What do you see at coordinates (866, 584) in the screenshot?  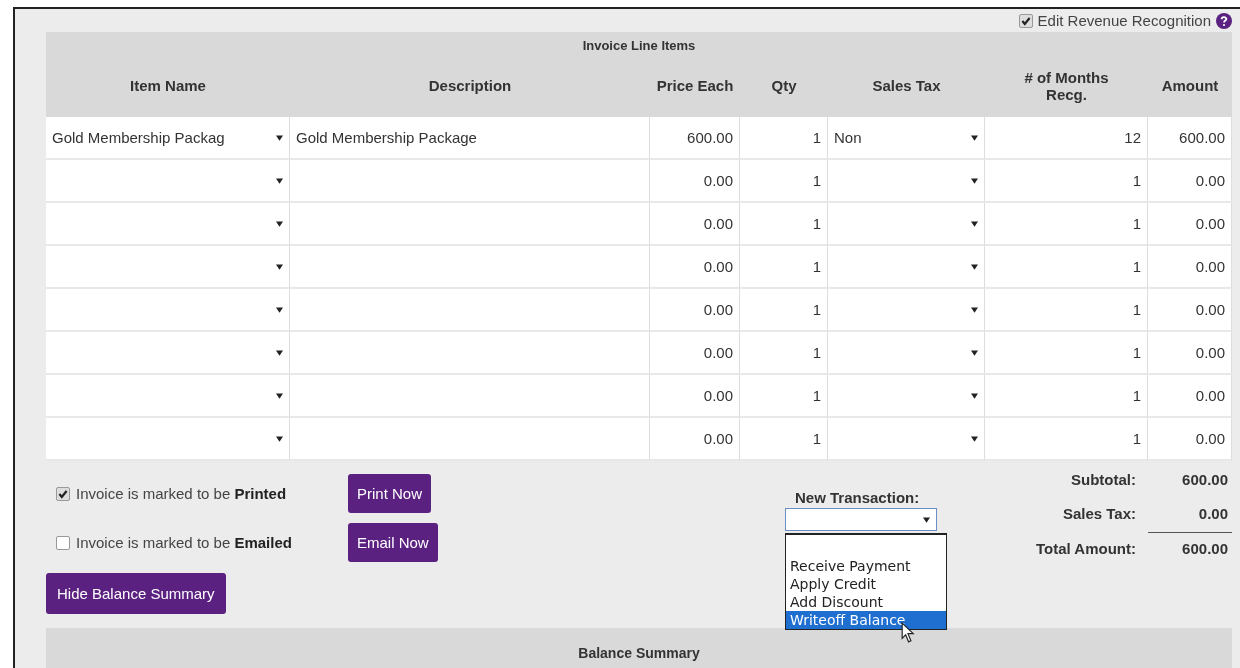 I see `dropdown-option: Apply Credit` at bounding box center [866, 584].